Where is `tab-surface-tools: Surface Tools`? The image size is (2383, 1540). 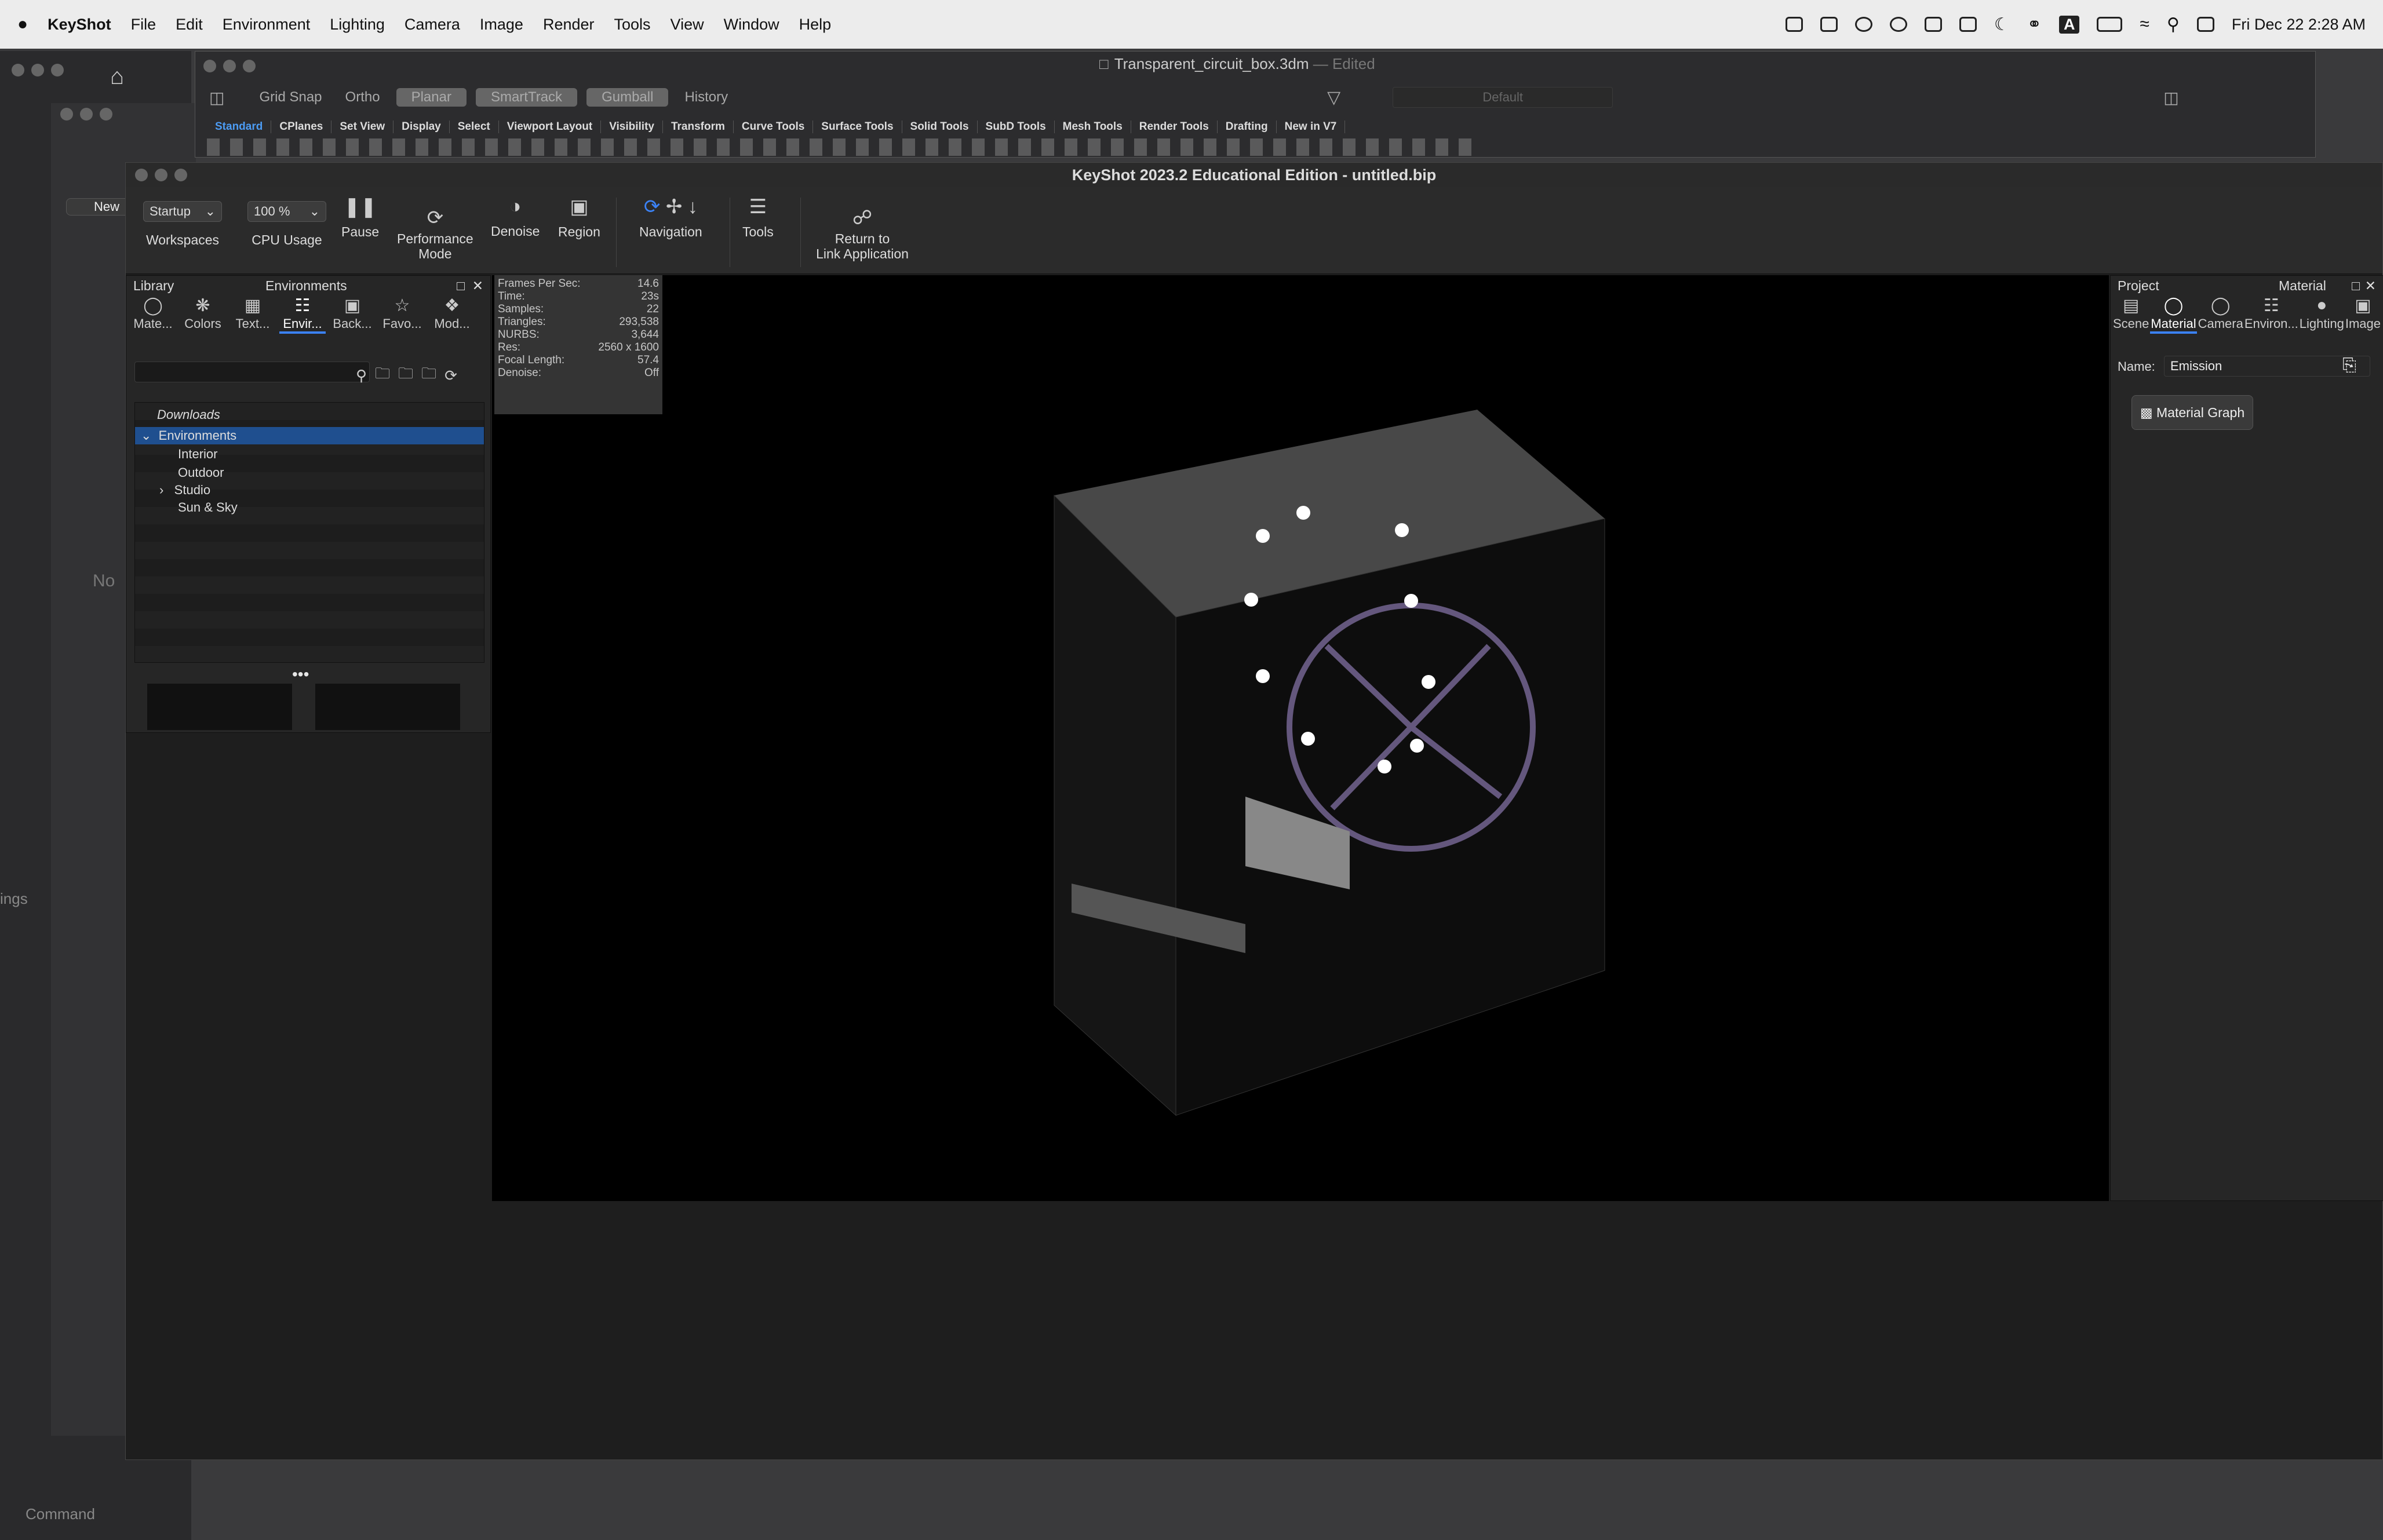
tab-surface-tools: Surface Tools is located at coordinates (858, 127).